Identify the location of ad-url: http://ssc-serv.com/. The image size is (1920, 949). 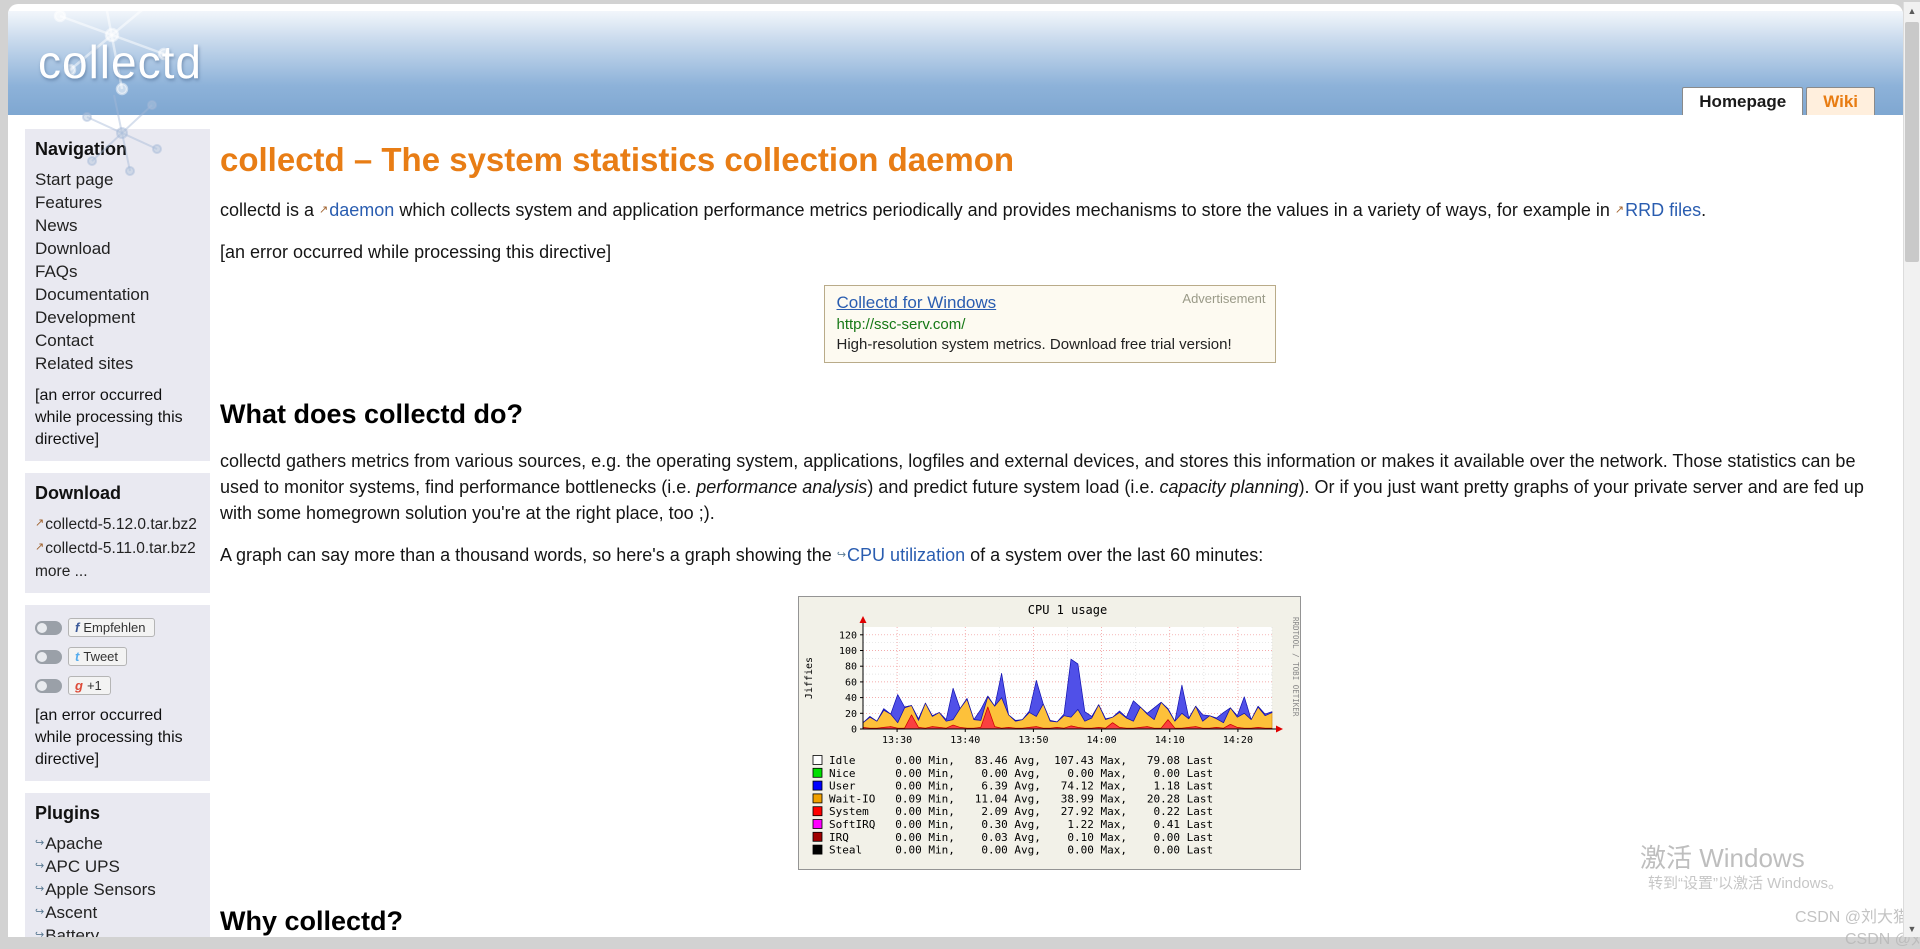
(1050, 324).